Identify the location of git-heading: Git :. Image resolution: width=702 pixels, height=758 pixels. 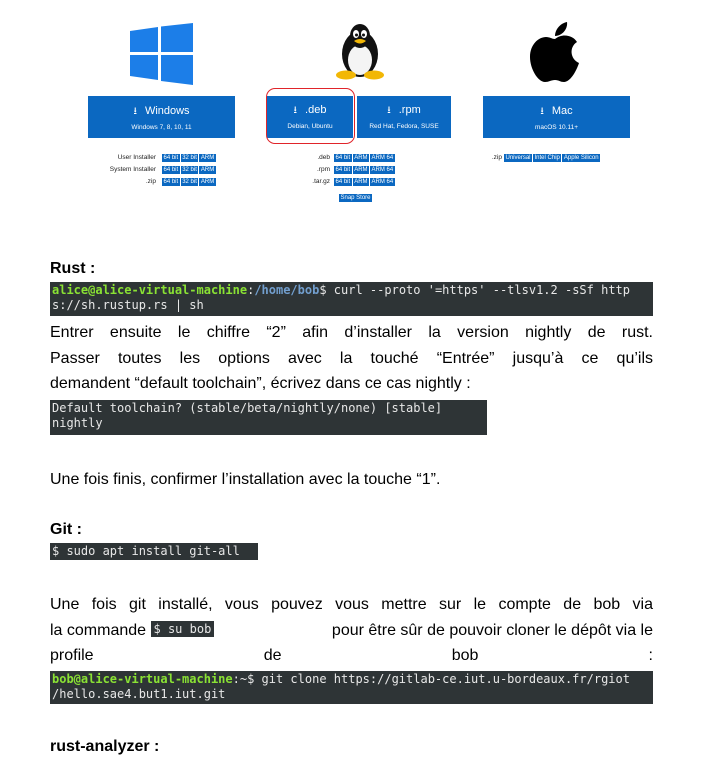
(66, 529).